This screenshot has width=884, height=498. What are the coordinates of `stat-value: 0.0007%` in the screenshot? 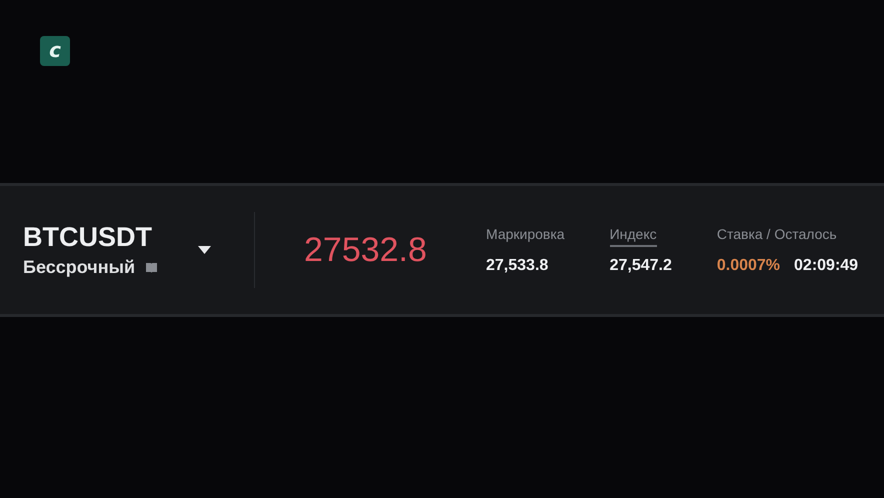 It's located at (748, 265).